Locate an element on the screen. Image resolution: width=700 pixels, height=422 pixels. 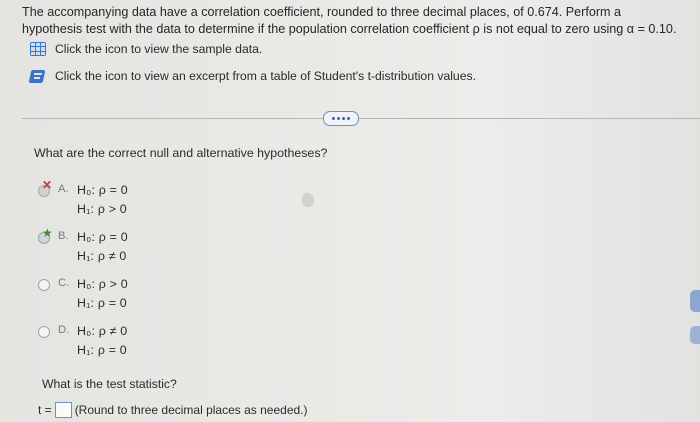
null-hypothesis: H₀: ρ ≠ 0 is located at coordinates (102, 331).